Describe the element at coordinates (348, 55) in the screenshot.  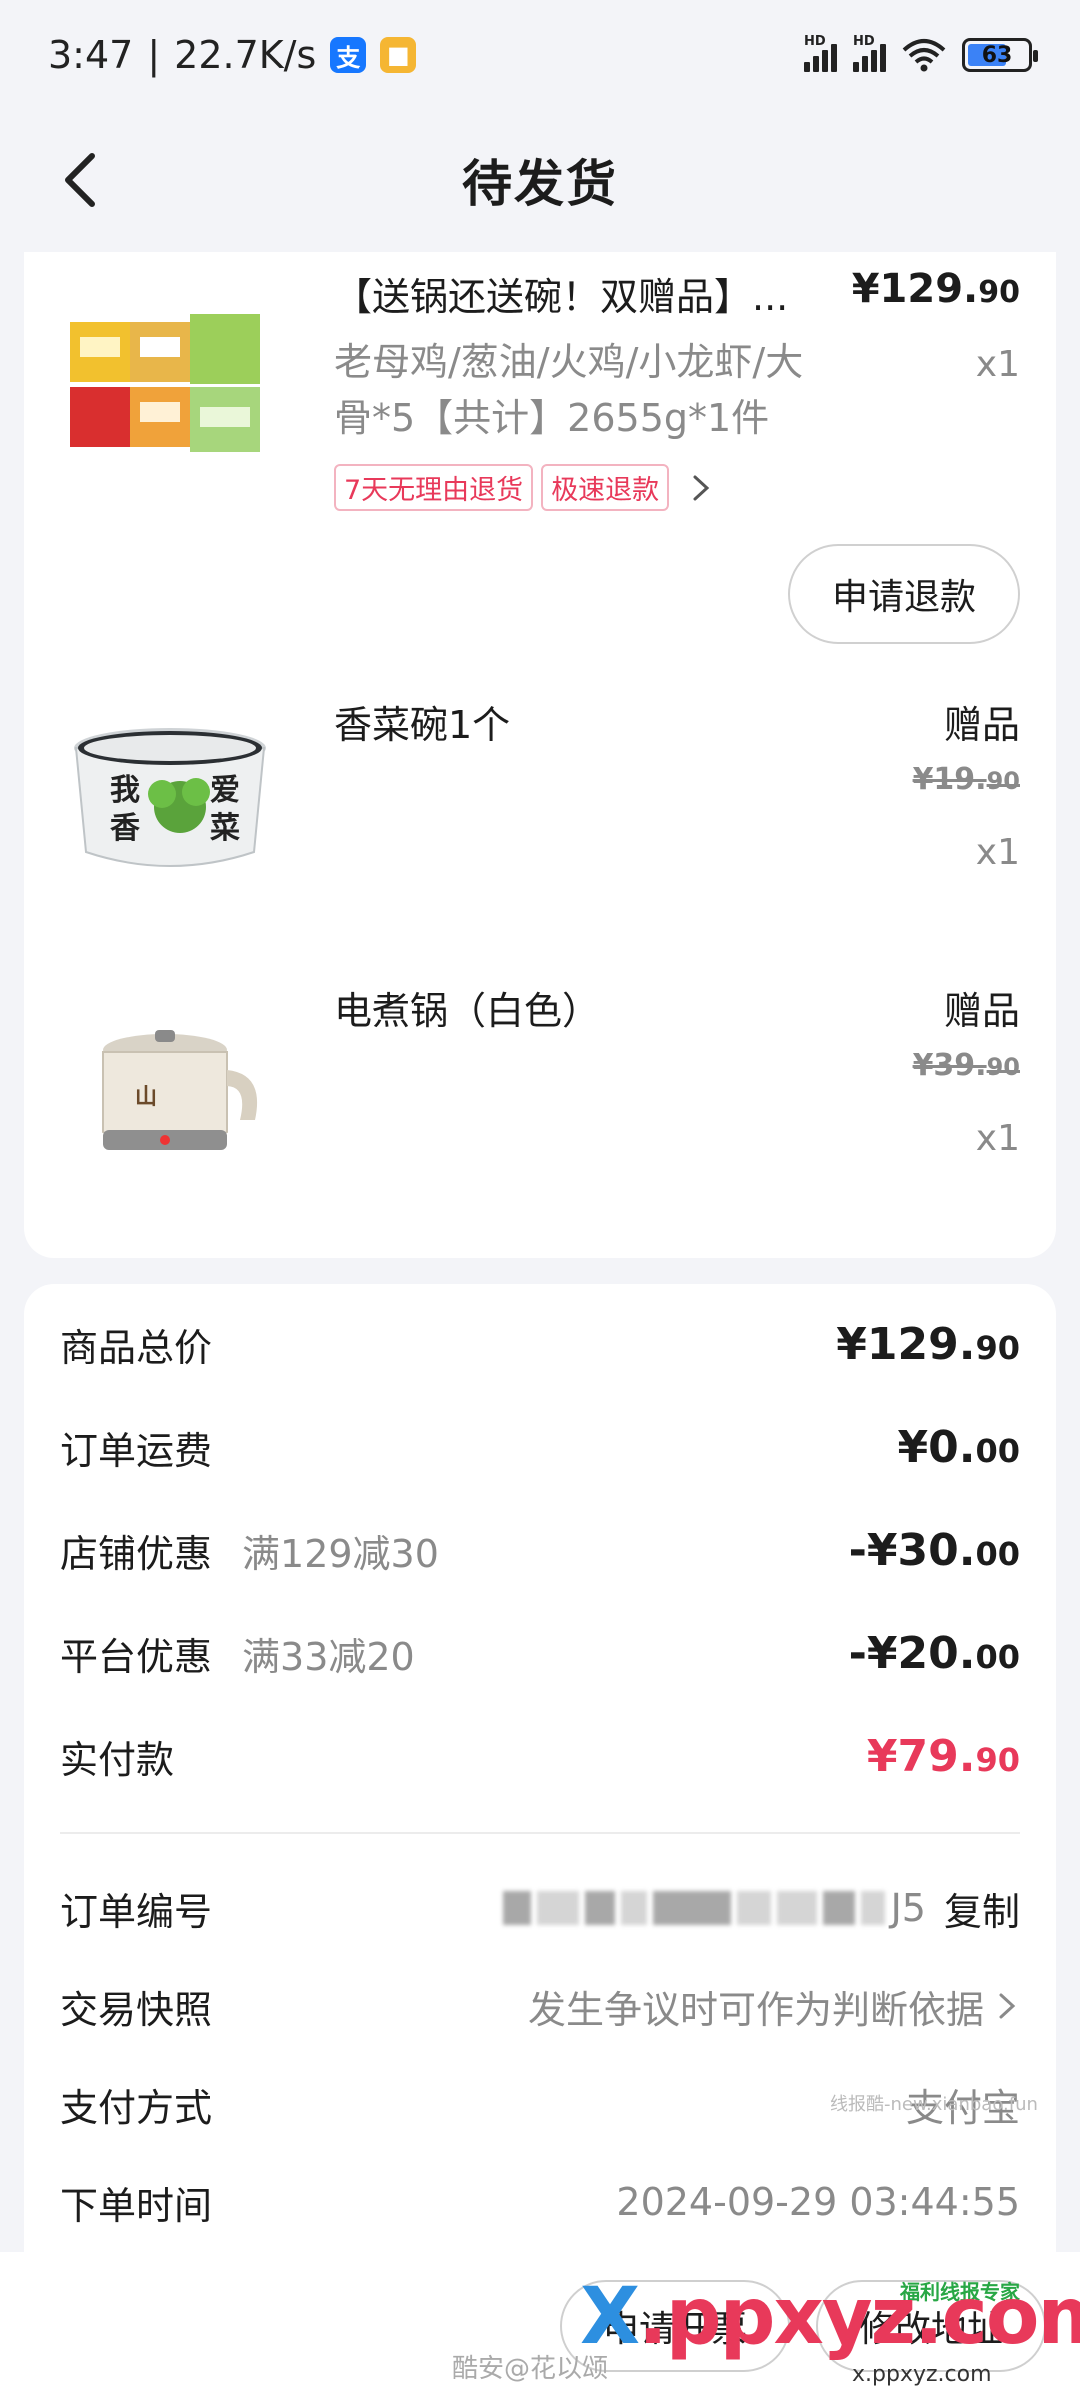
I see `alipay-icon: 支` at that location.